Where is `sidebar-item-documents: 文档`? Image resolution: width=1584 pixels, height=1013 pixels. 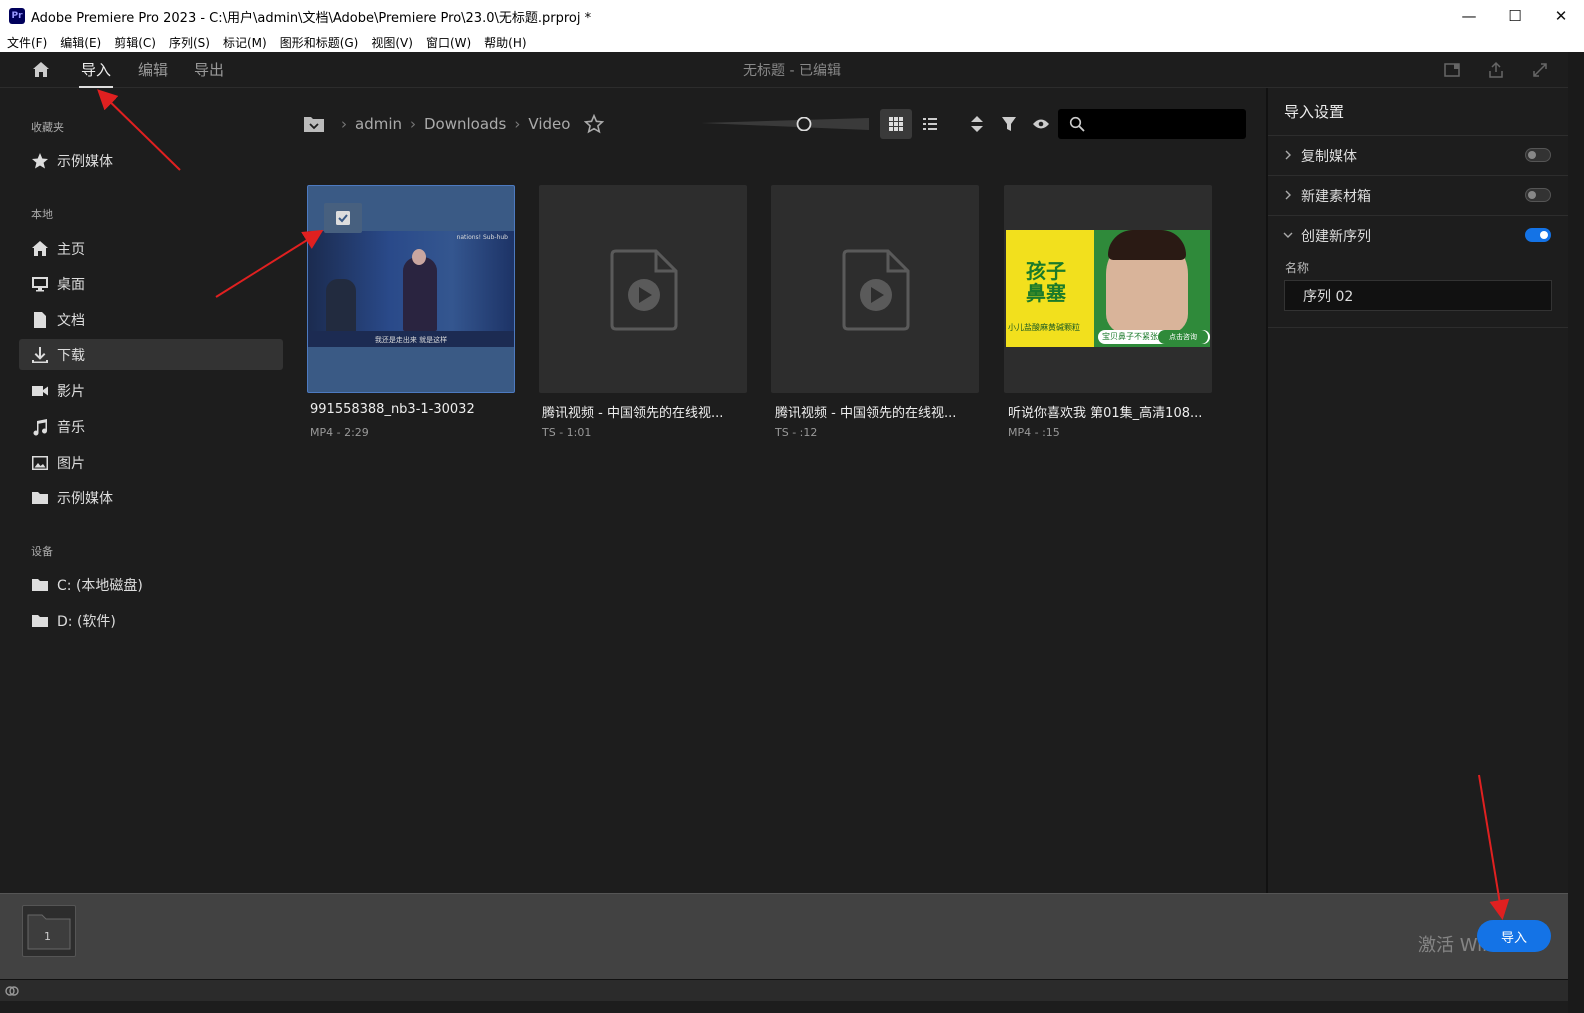
sidebar-item-documents: 文档 is located at coordinates (151, 319).